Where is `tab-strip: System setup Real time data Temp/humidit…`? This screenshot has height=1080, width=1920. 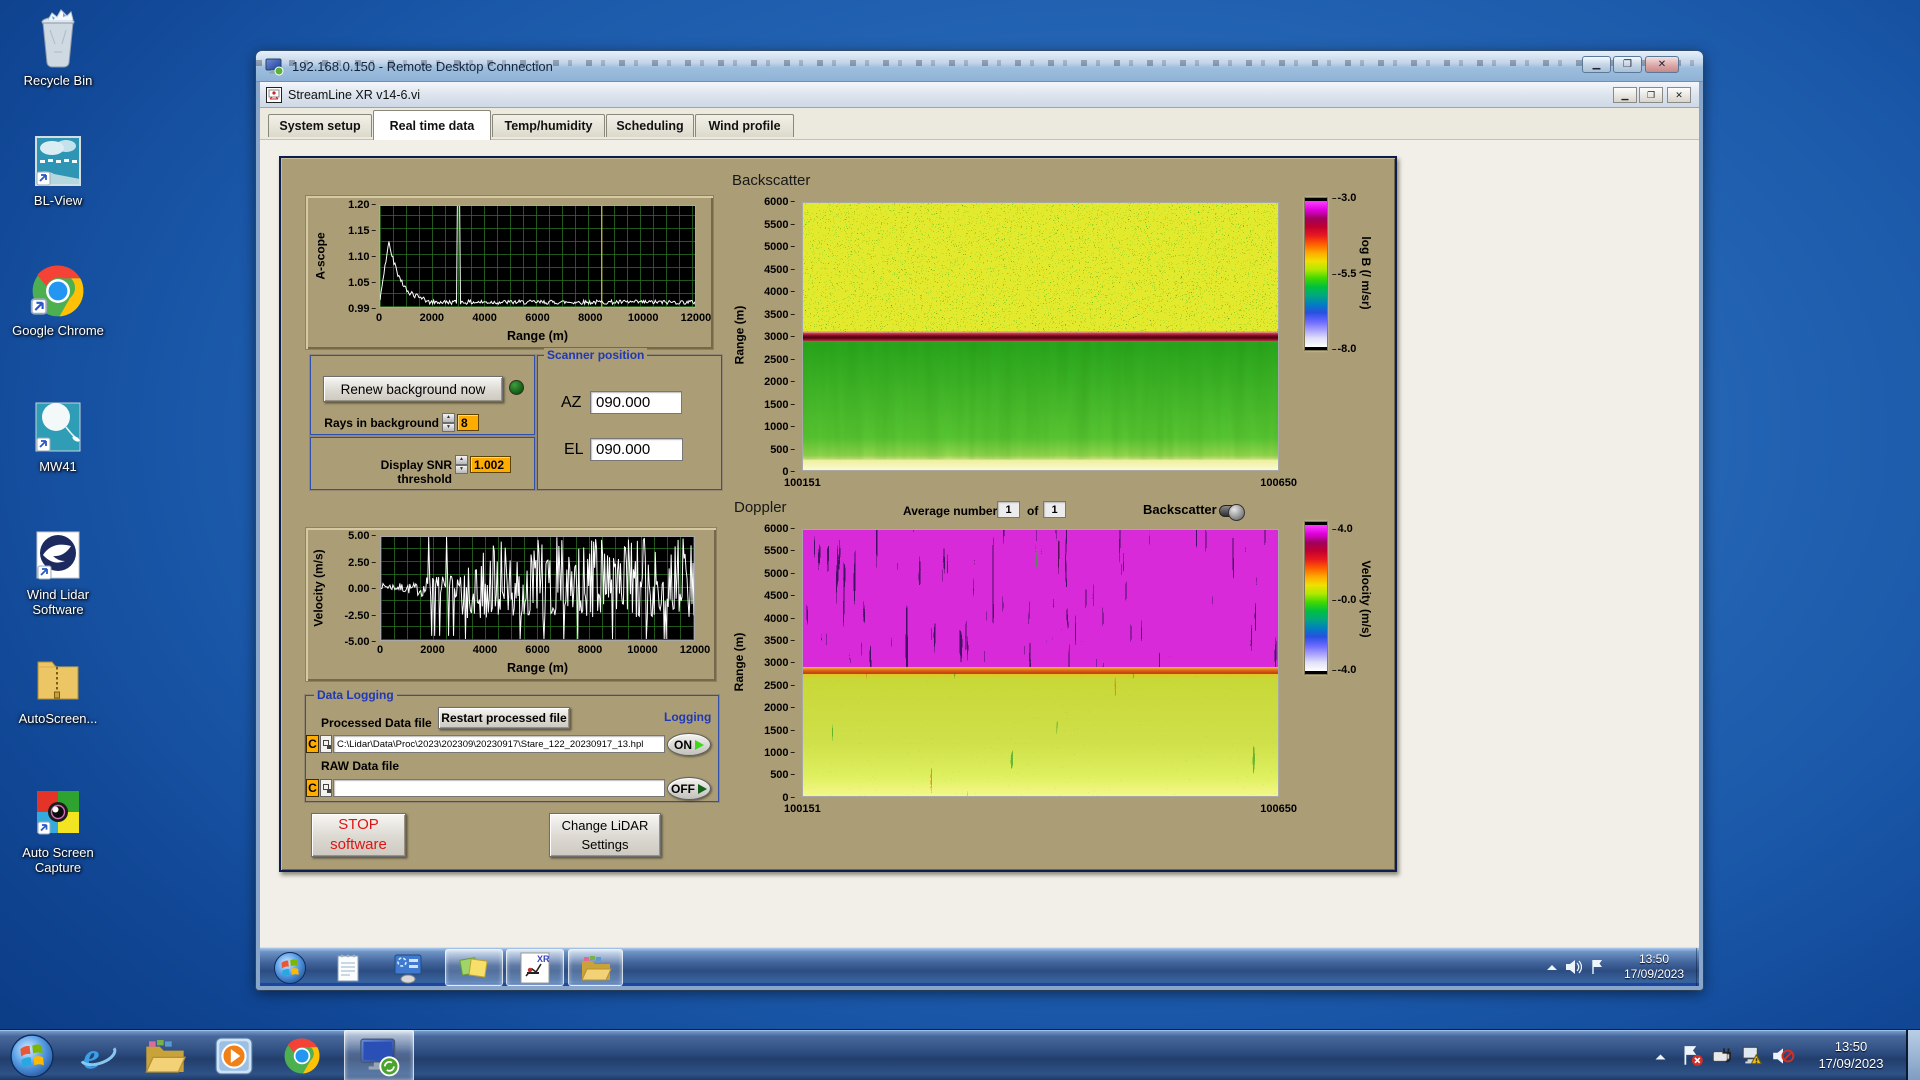 tab-strip: System setup Real time data Temp/humidit… is located at coordinates (979, 124).